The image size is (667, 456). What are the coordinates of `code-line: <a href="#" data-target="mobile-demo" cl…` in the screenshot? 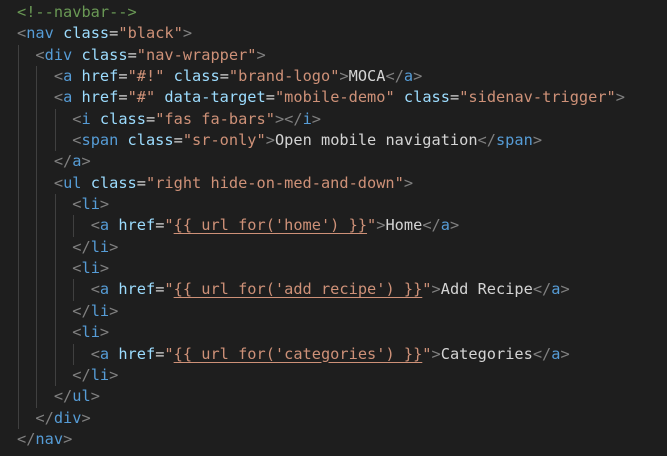 It's located at (333, 98).